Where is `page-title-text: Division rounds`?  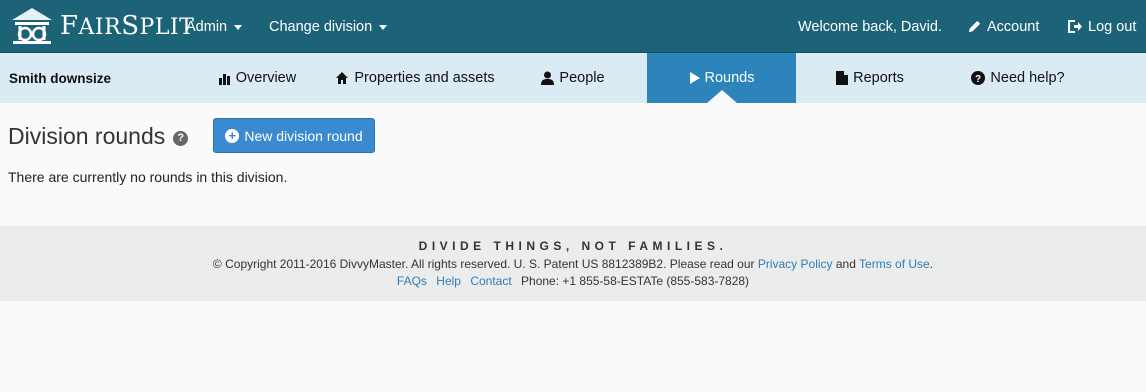
page-title-text: Division rounds is located at coordinates (87, 136).